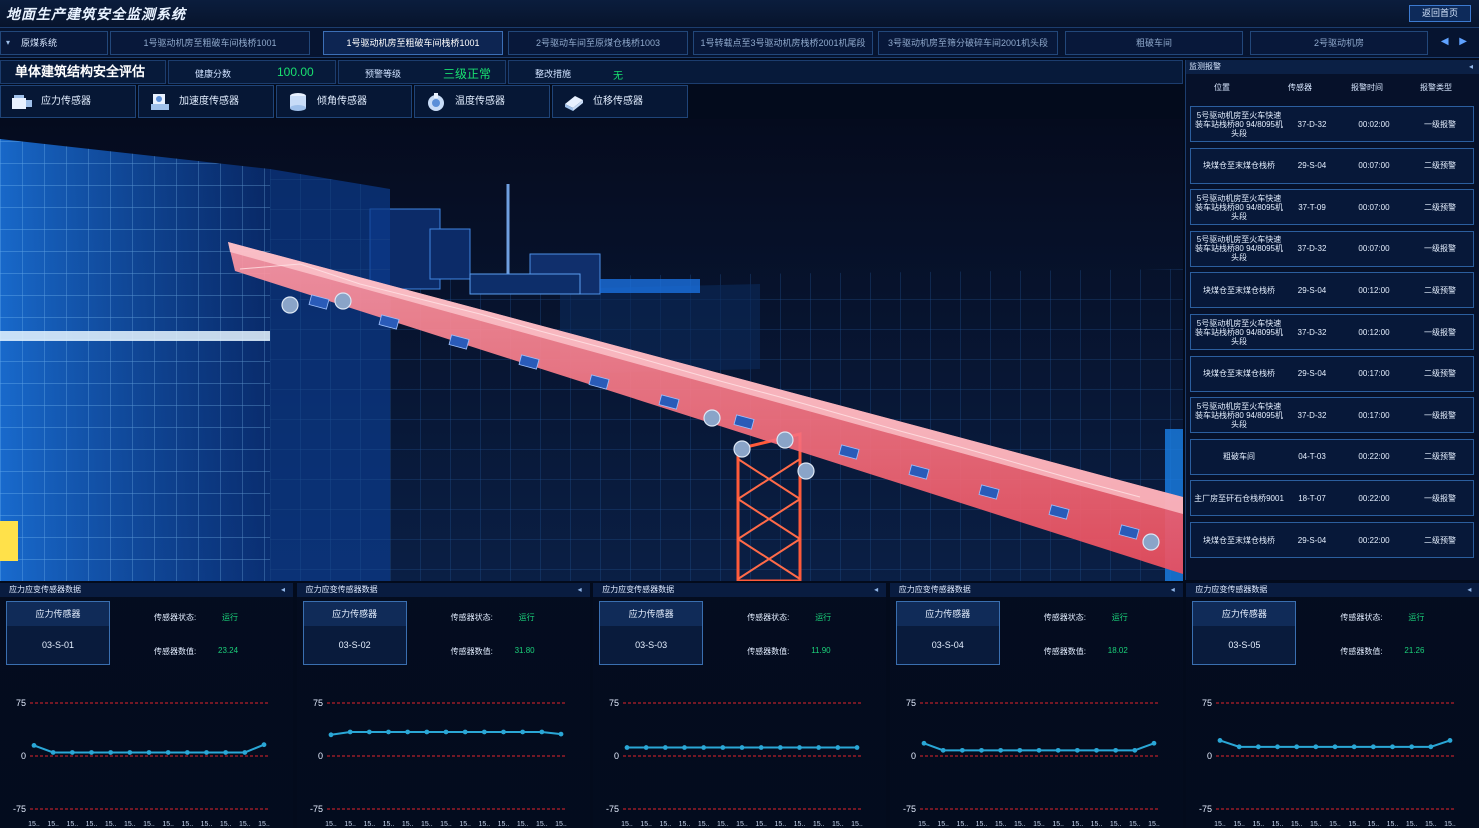  I want to click on alarm-row: 块煤仓至末煤仓栈桥 29-S-04 00:12:00 二级预警, so click(1332, 290).